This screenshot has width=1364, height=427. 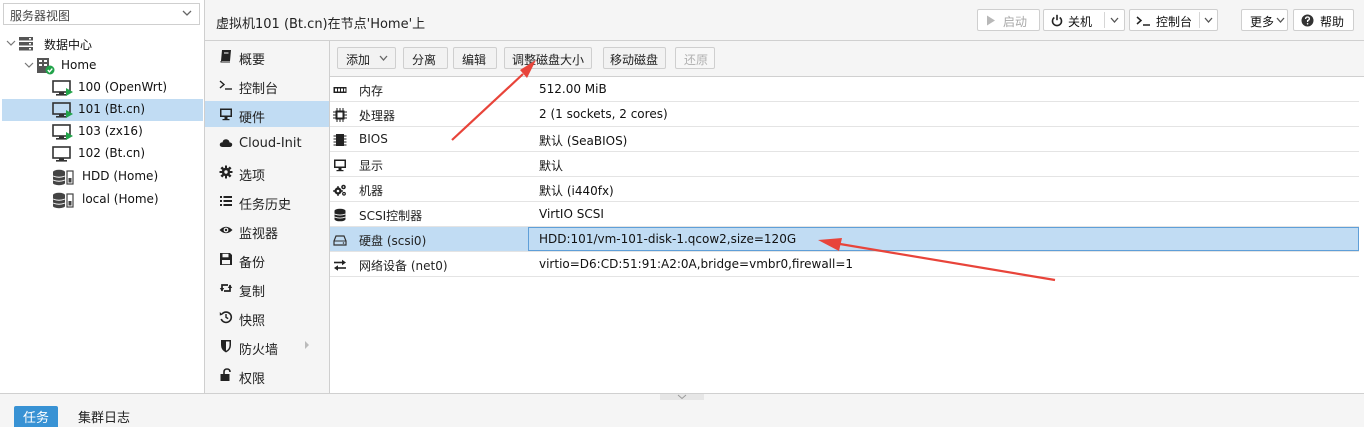 I want to click on shutdown-button: 关机, so click(x=1084, y=20).